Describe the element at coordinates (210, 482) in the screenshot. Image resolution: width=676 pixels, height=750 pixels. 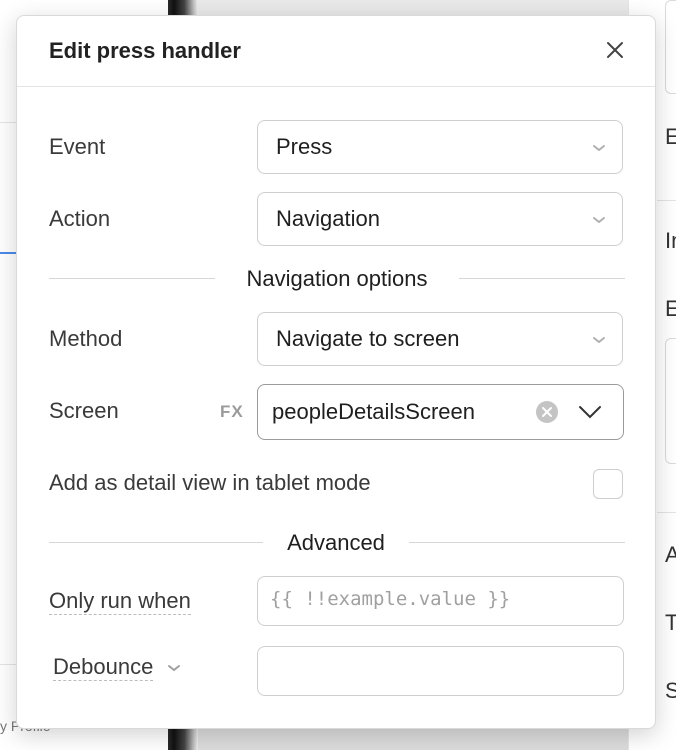
I see `tablet-mode-label: Add as detail view in tablet mode` at that location.